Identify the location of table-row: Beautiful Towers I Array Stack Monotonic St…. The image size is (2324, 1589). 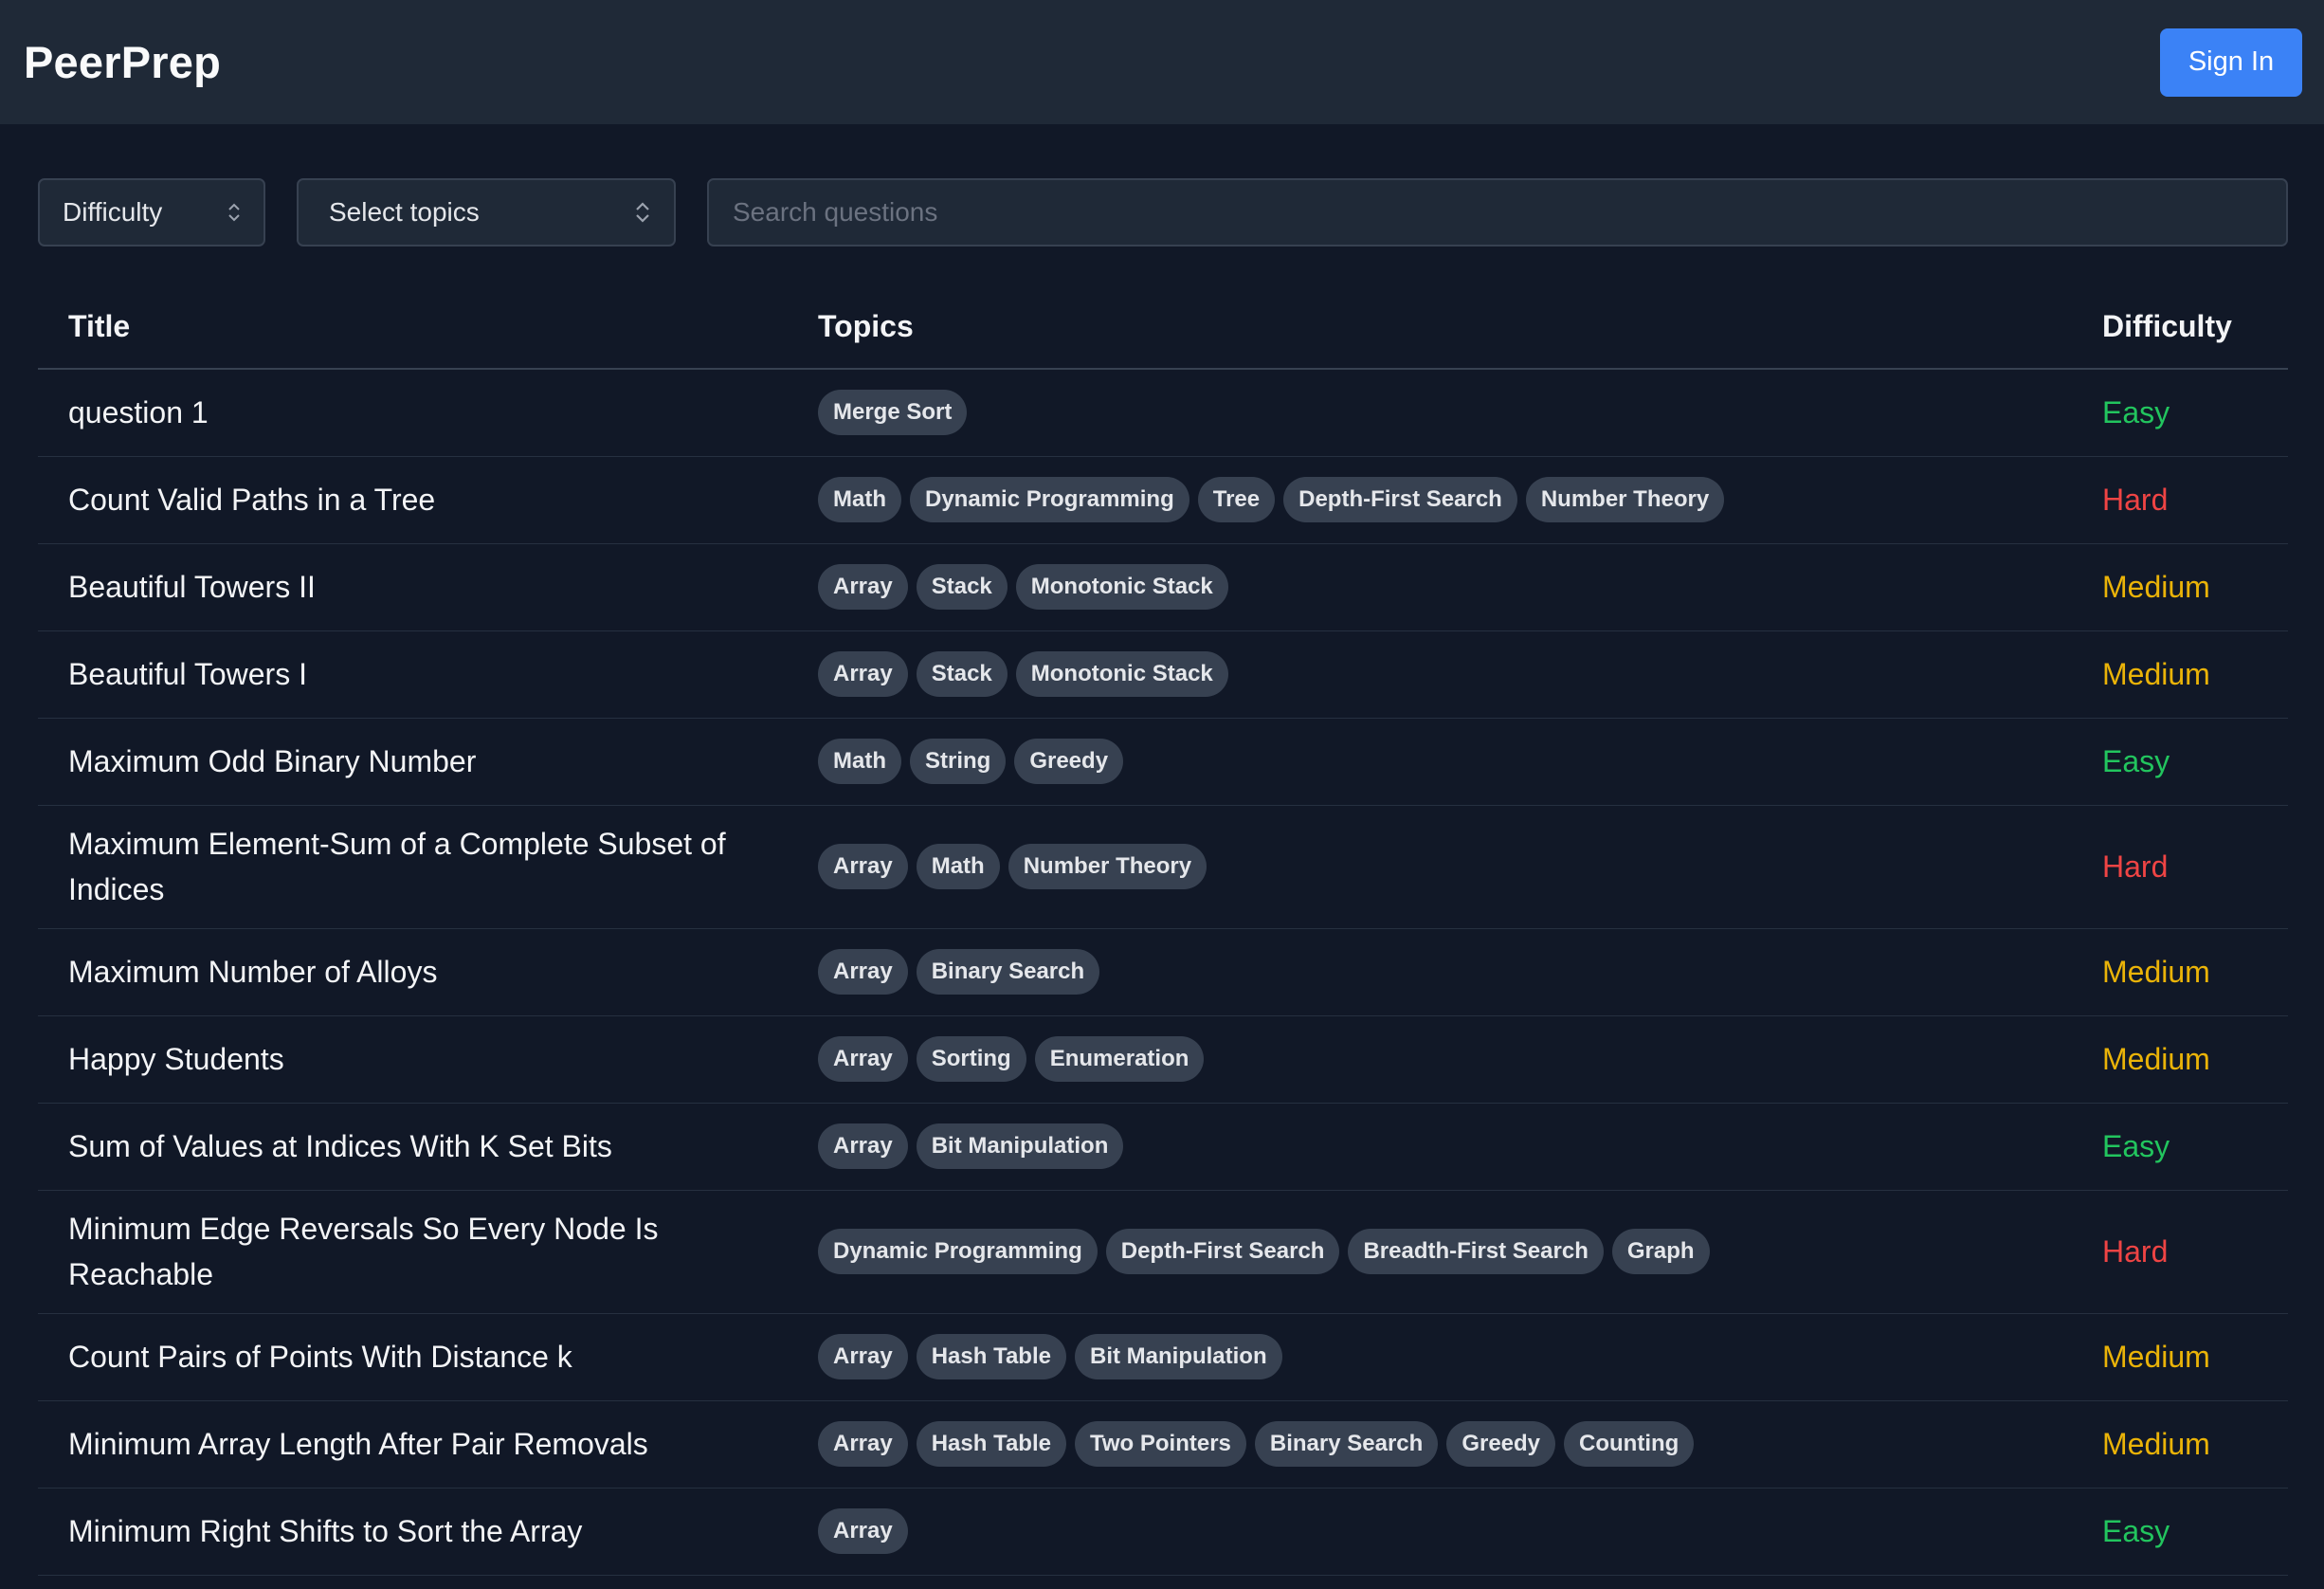
(1163, 674).